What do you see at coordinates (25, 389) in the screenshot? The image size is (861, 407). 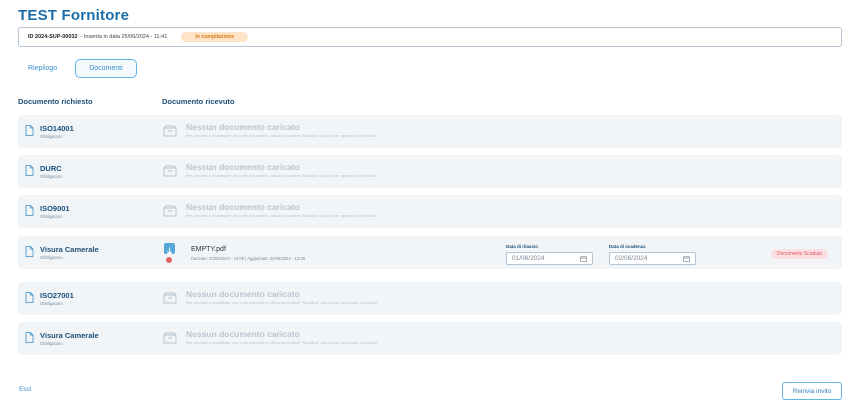 I see `exit-link: Esci` at bounding box center [25, 389].